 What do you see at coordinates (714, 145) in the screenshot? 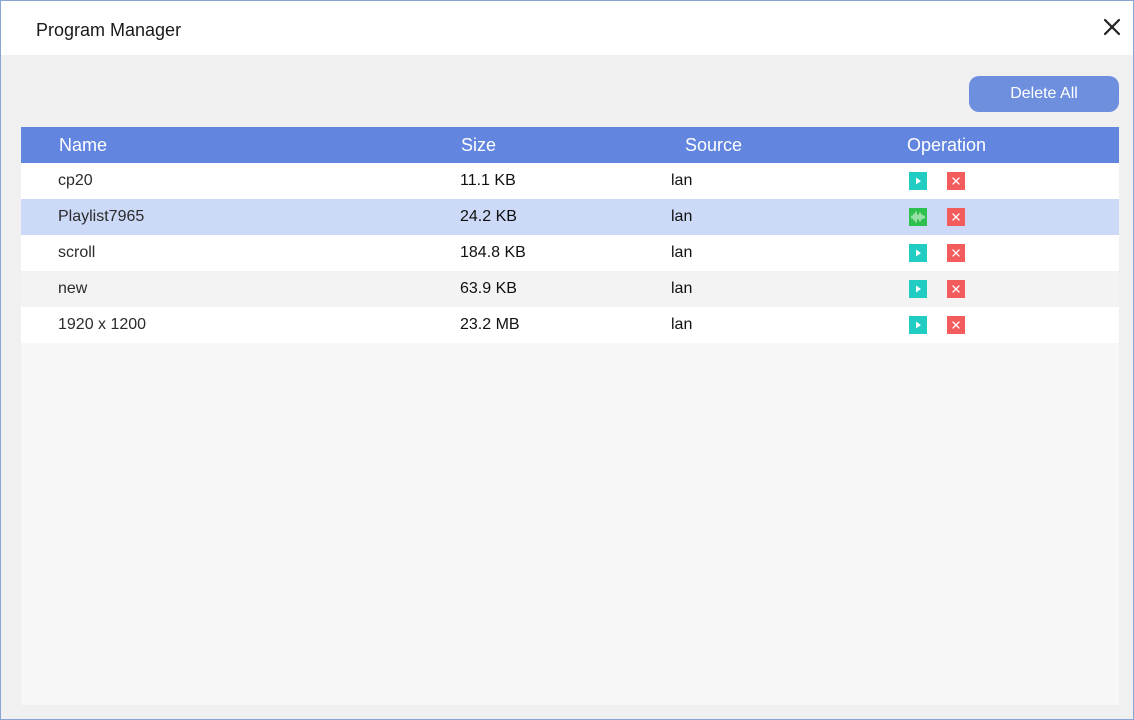
I see `column-header-source: Source` at bounding box center [714, 145].